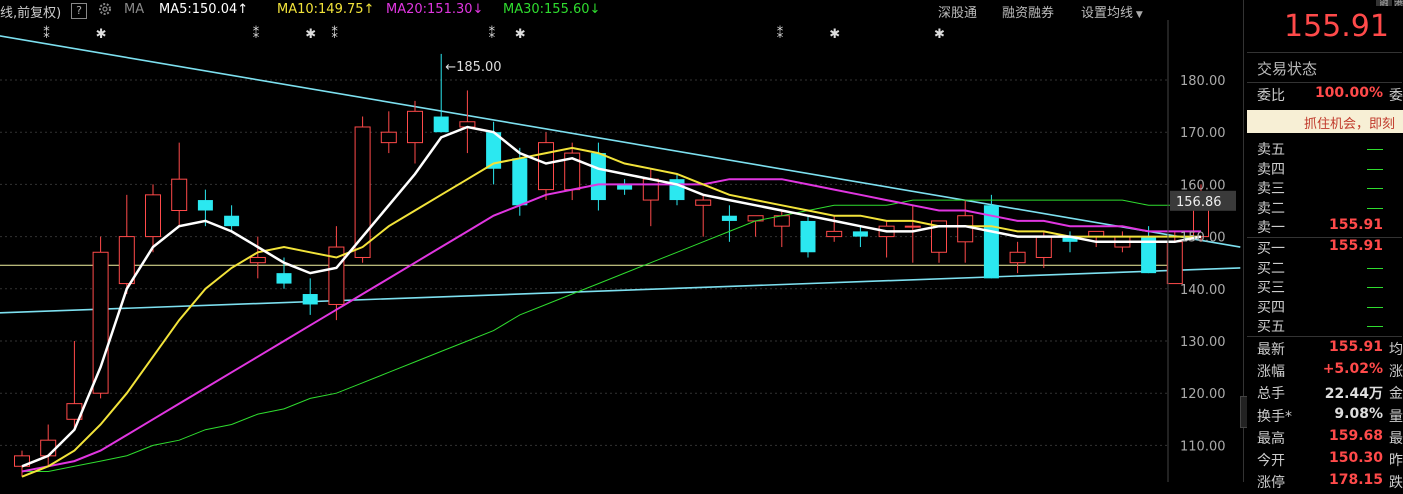 The image size is (1403, 494). I want to click on stat-4: 最高 159.68 最, so click(1325, 439).